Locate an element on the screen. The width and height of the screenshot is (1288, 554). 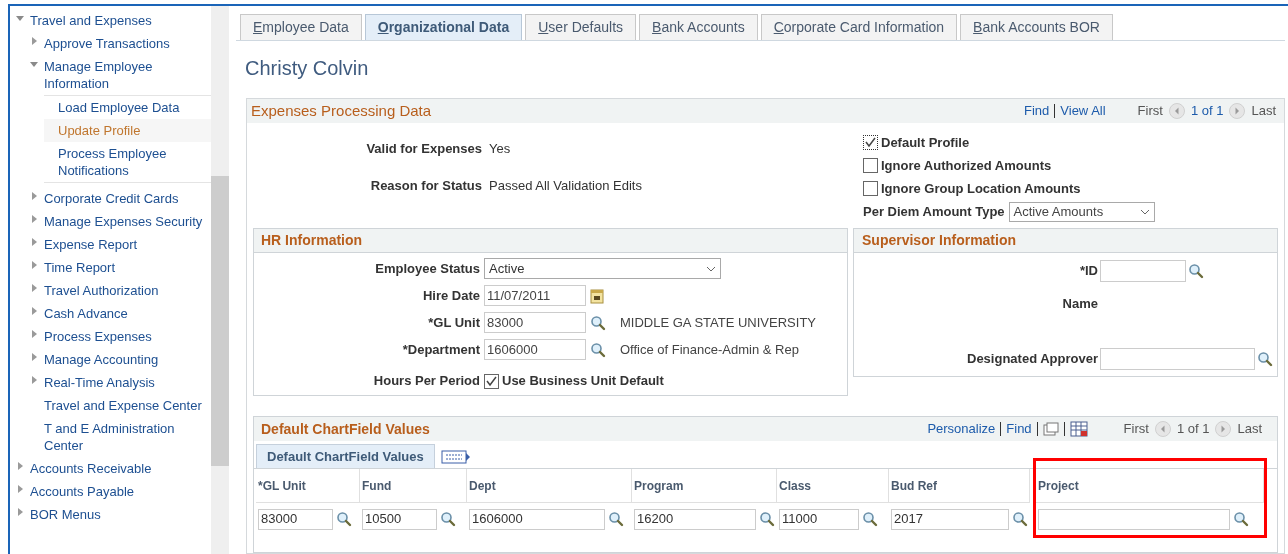
input-field: 2017 is located at coordinates (950, 519).